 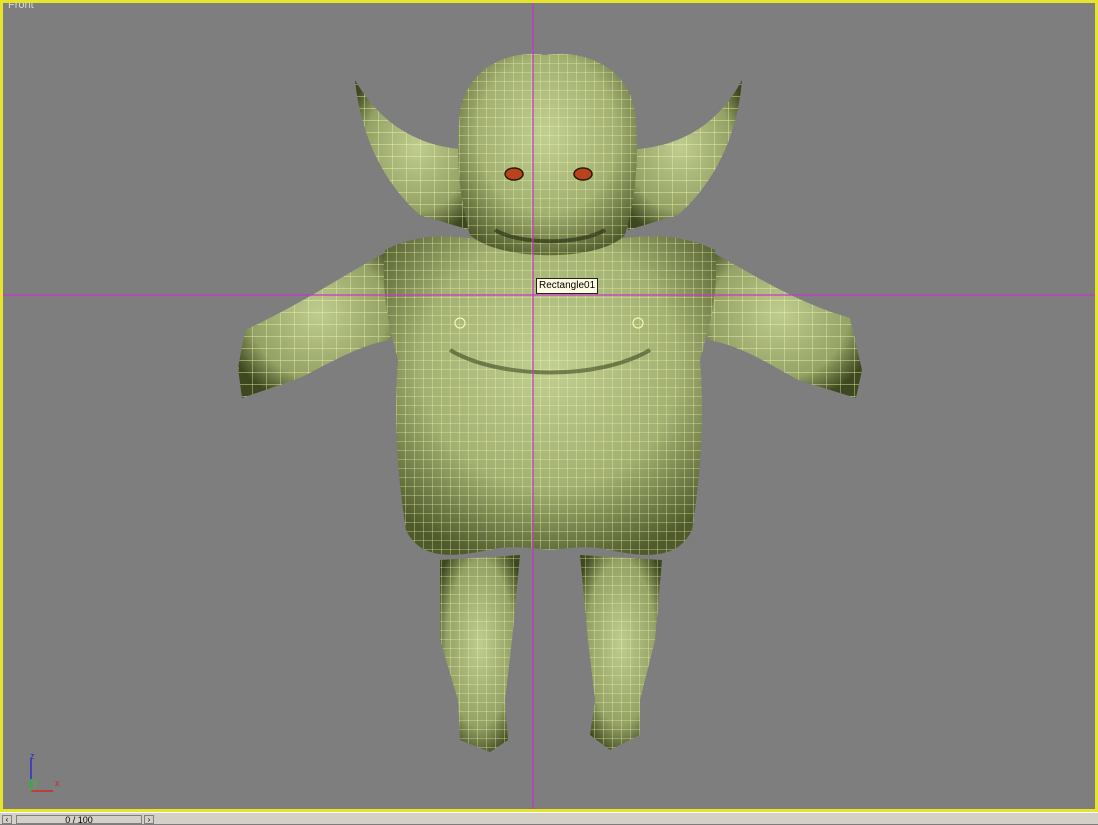 What do you see at coordinates (45, 771) in the screenshot?
I see `axis-tripod: z y x` at bounding box center [45, 771].